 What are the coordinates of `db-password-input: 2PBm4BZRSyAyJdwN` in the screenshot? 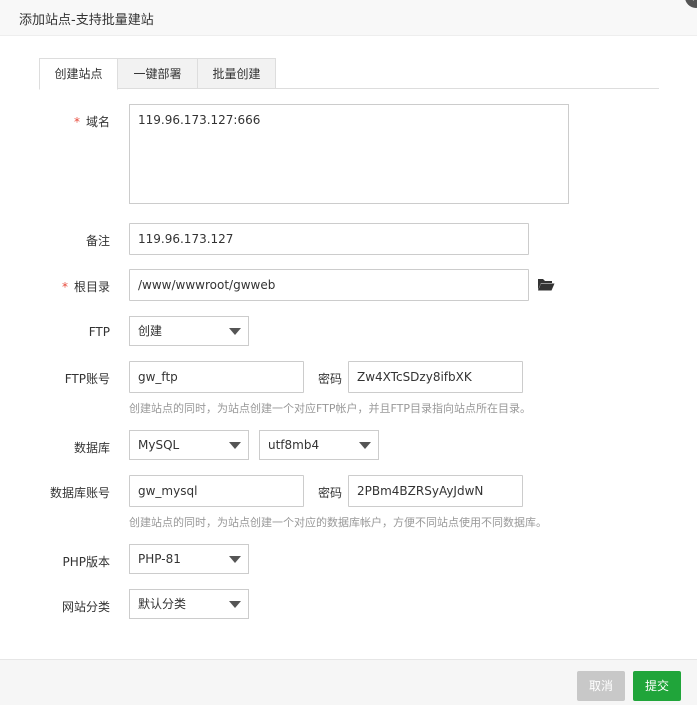 It's located at (435, 491).